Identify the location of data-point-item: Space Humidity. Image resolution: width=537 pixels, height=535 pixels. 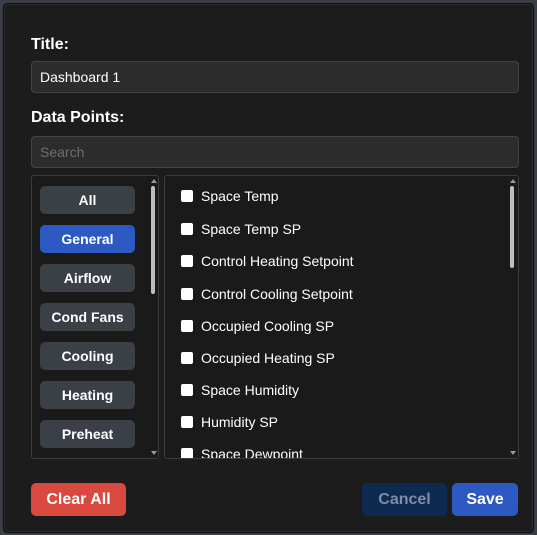
(240, 390).